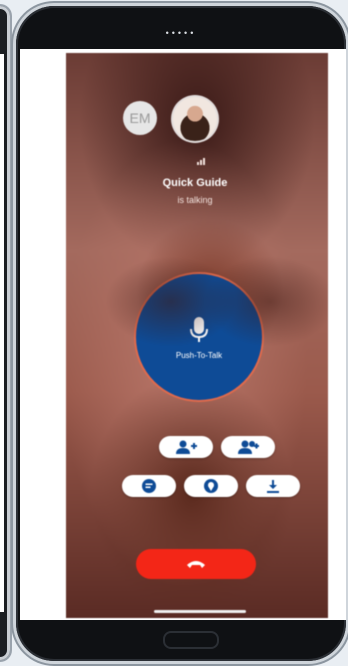 The height and width of the screenshot is (666, 348). I want to click on home-button, so click(191, 640).